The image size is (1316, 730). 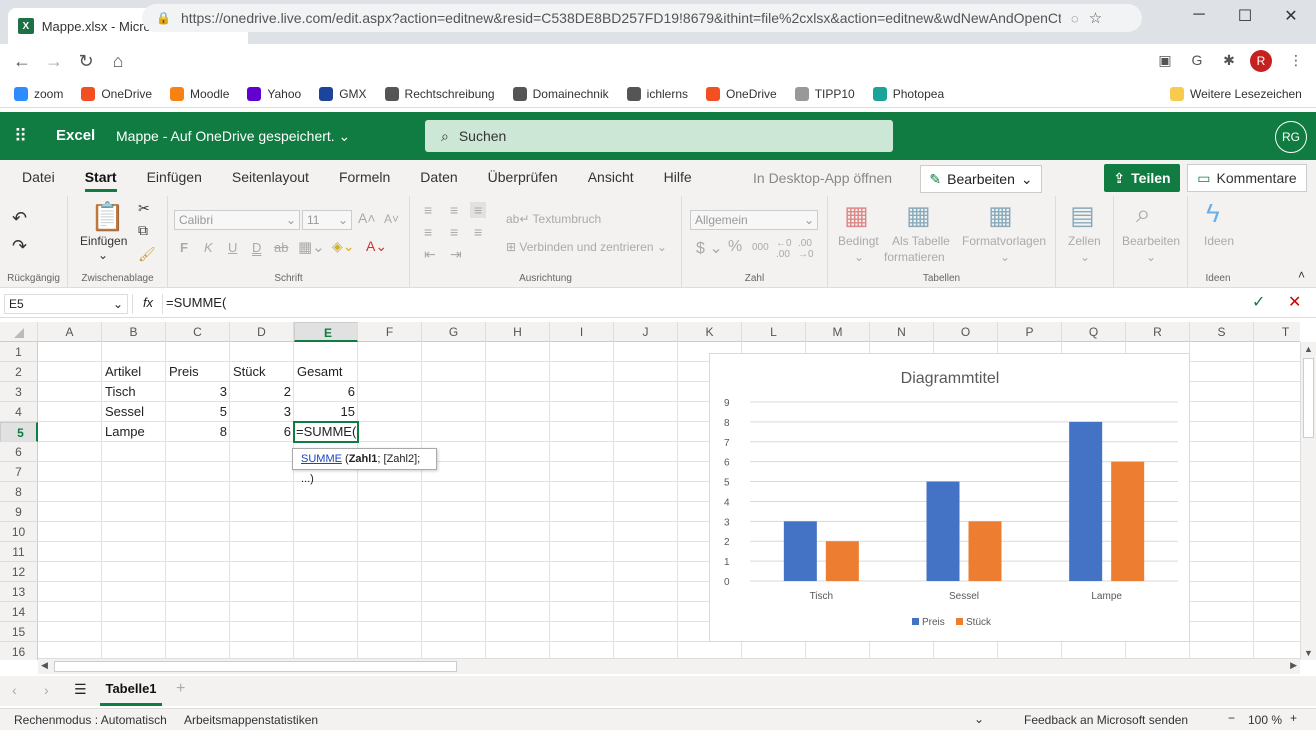 I want to click on format-table-icon: ▦, so click(x=918, y=215).